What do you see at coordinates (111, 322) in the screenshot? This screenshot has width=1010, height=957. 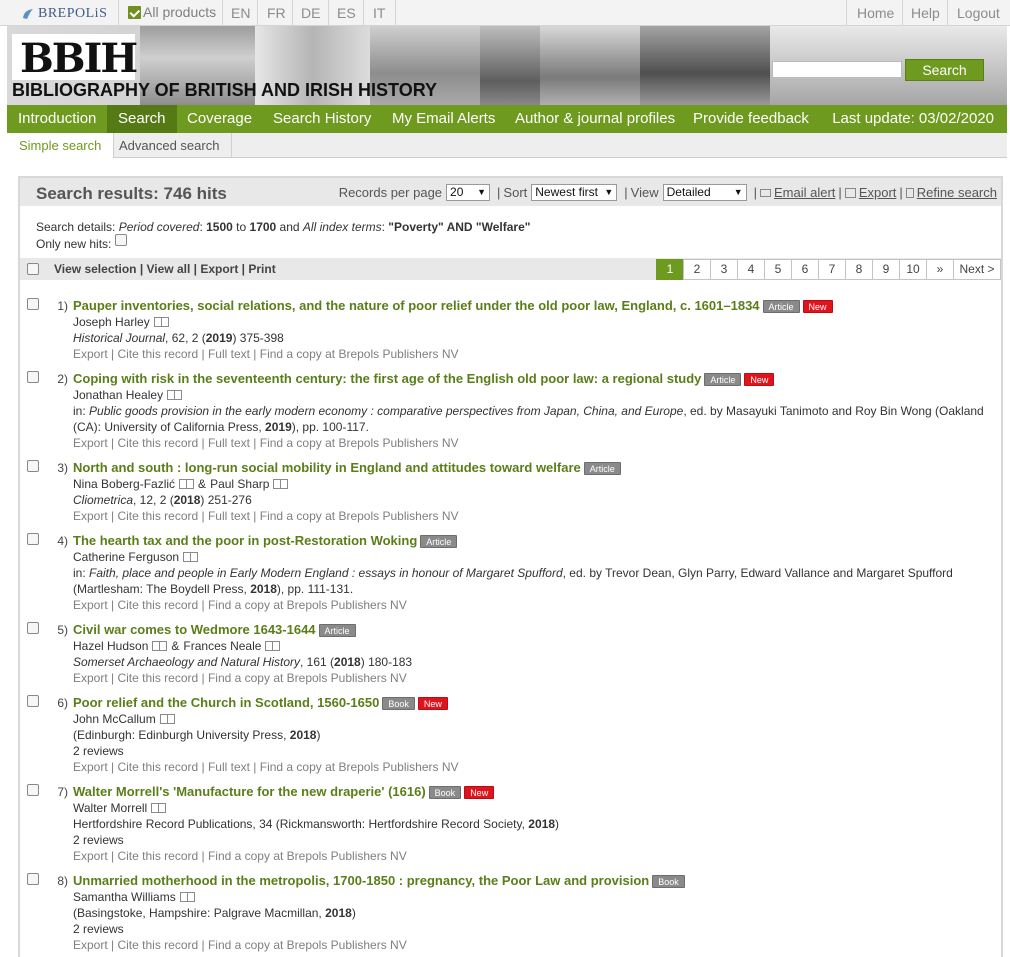 I see `author-name: Joseph Harley` at bounding box center [111, 322].